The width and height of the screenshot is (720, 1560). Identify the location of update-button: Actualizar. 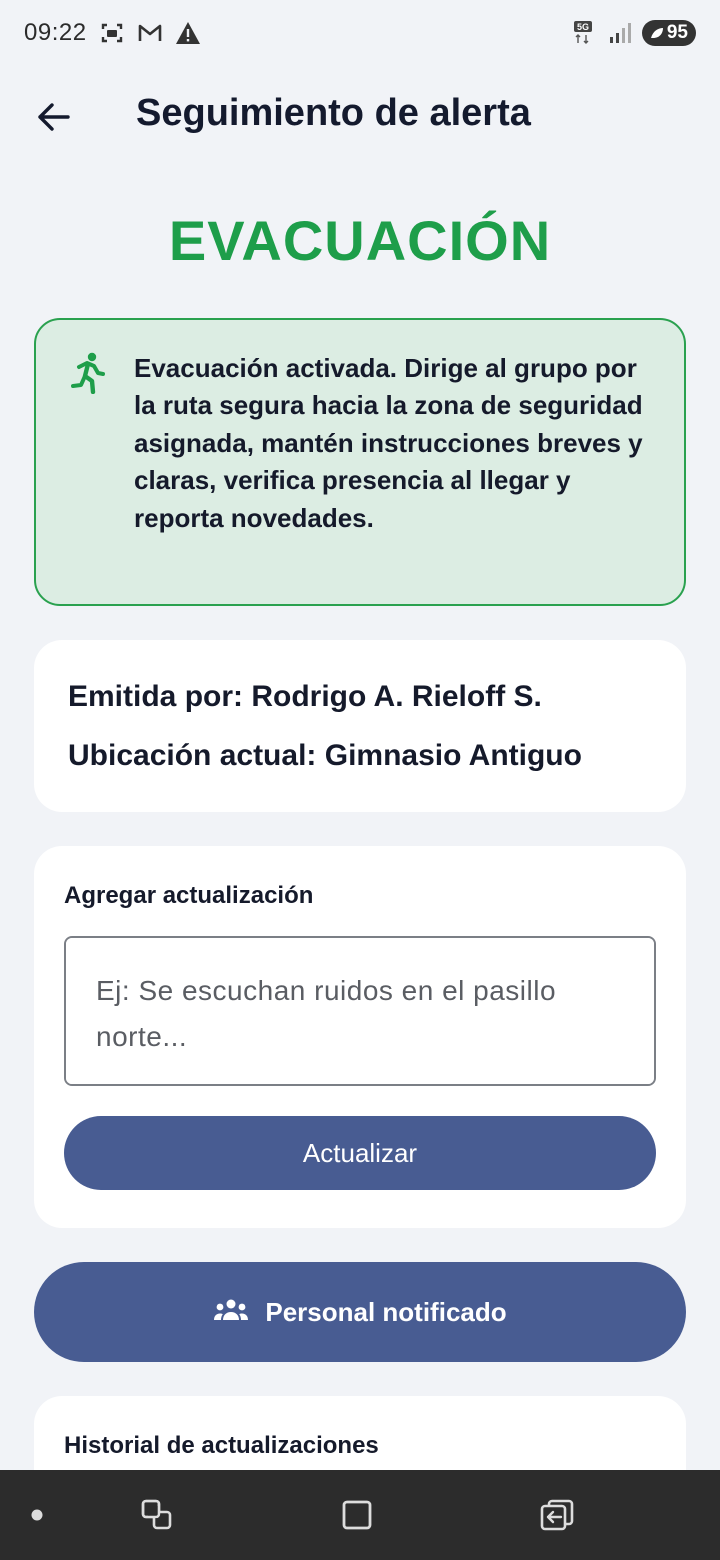
(360, 1153).